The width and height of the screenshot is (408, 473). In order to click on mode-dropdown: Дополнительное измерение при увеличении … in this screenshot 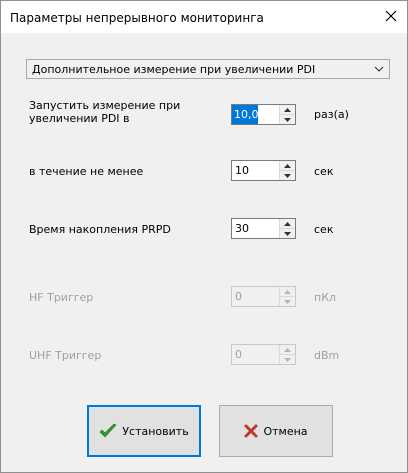, I will do `click(208, 69)`.